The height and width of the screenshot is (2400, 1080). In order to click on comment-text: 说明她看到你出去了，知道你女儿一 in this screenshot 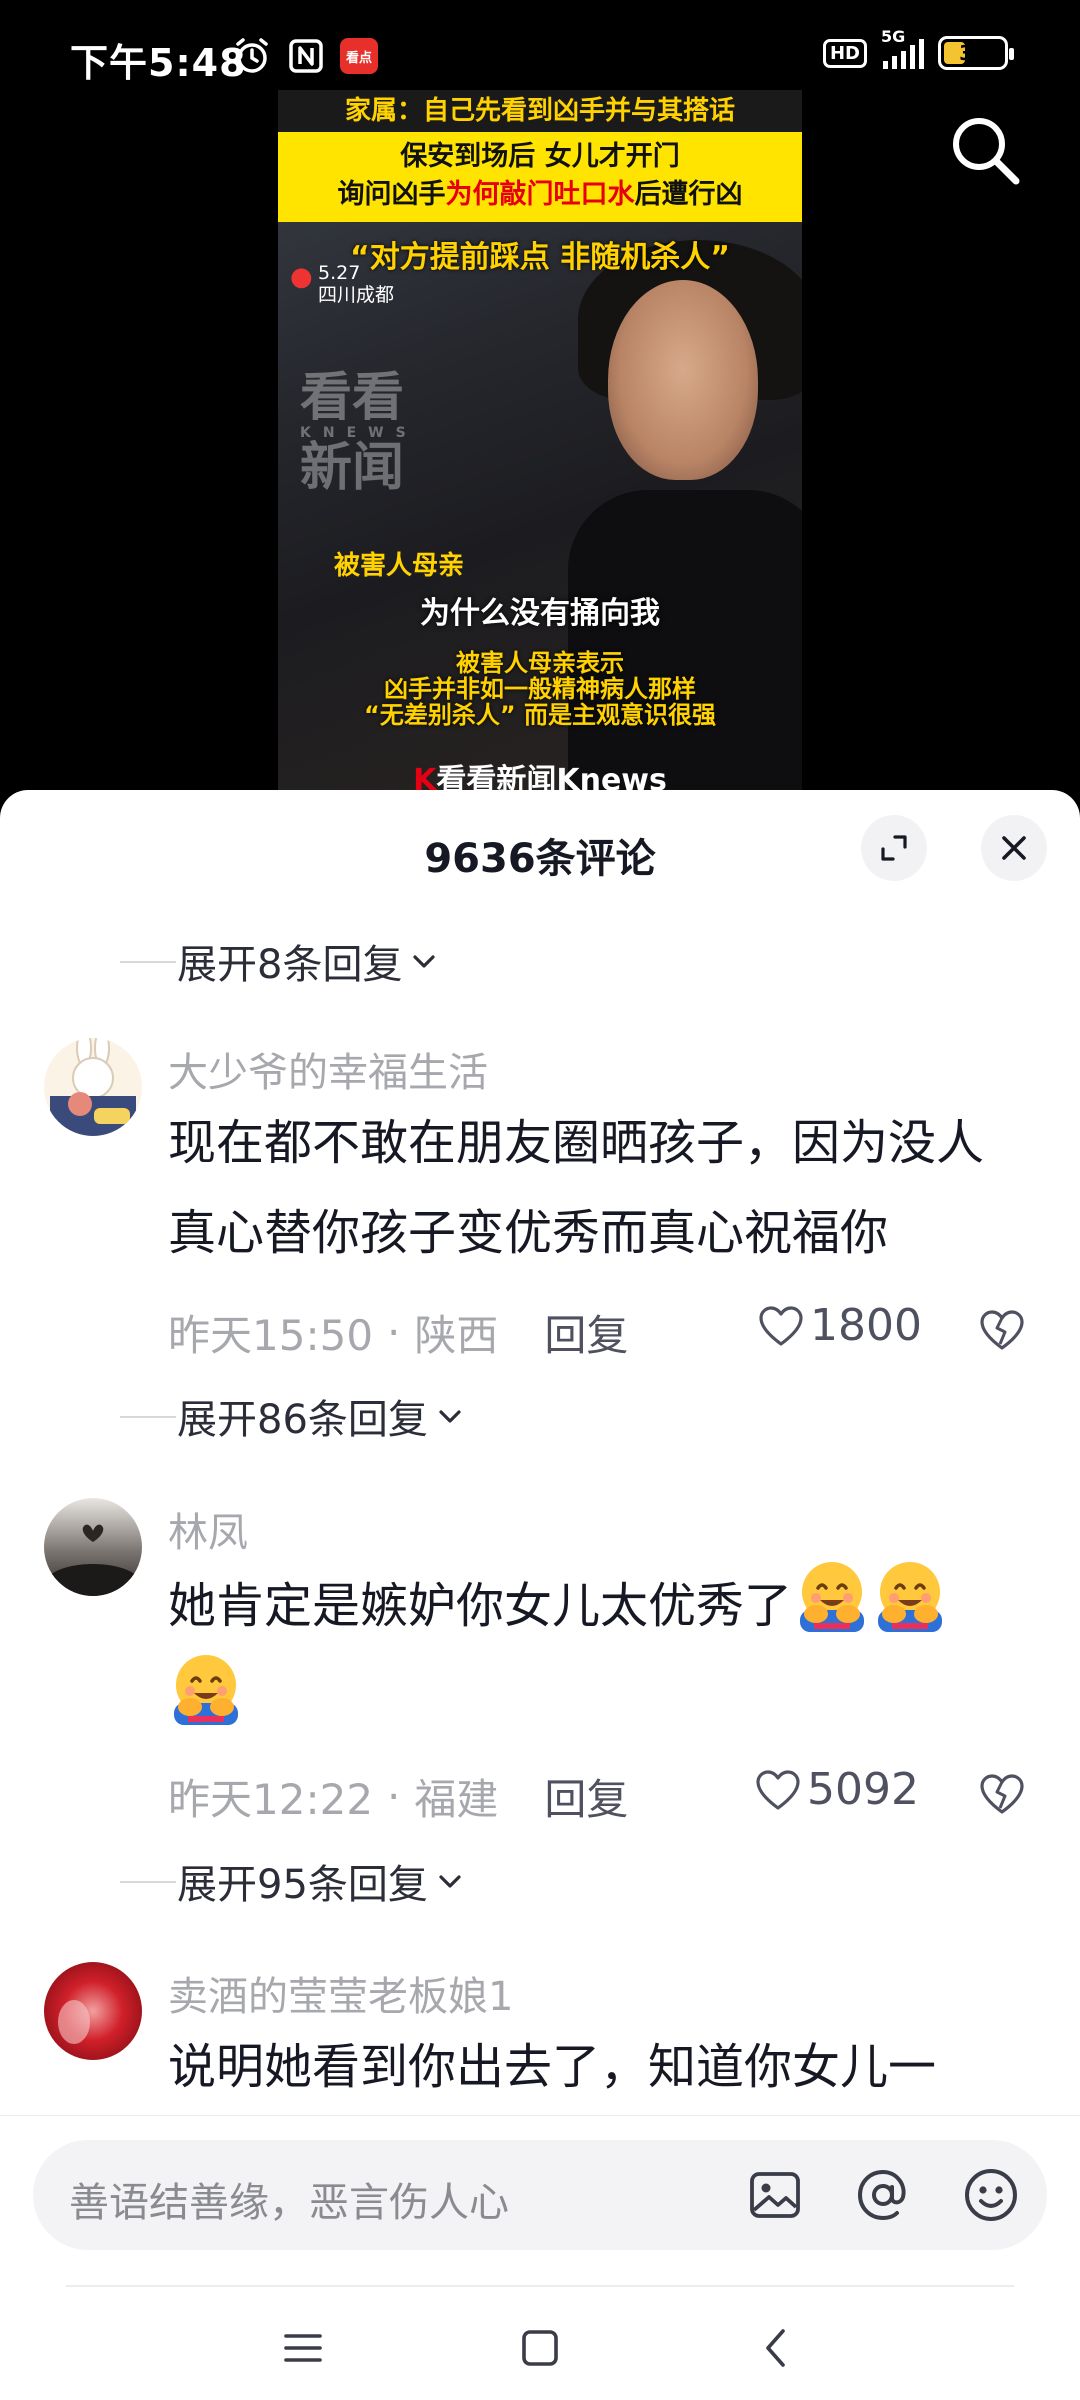, I will do `click(552, 2067)`.